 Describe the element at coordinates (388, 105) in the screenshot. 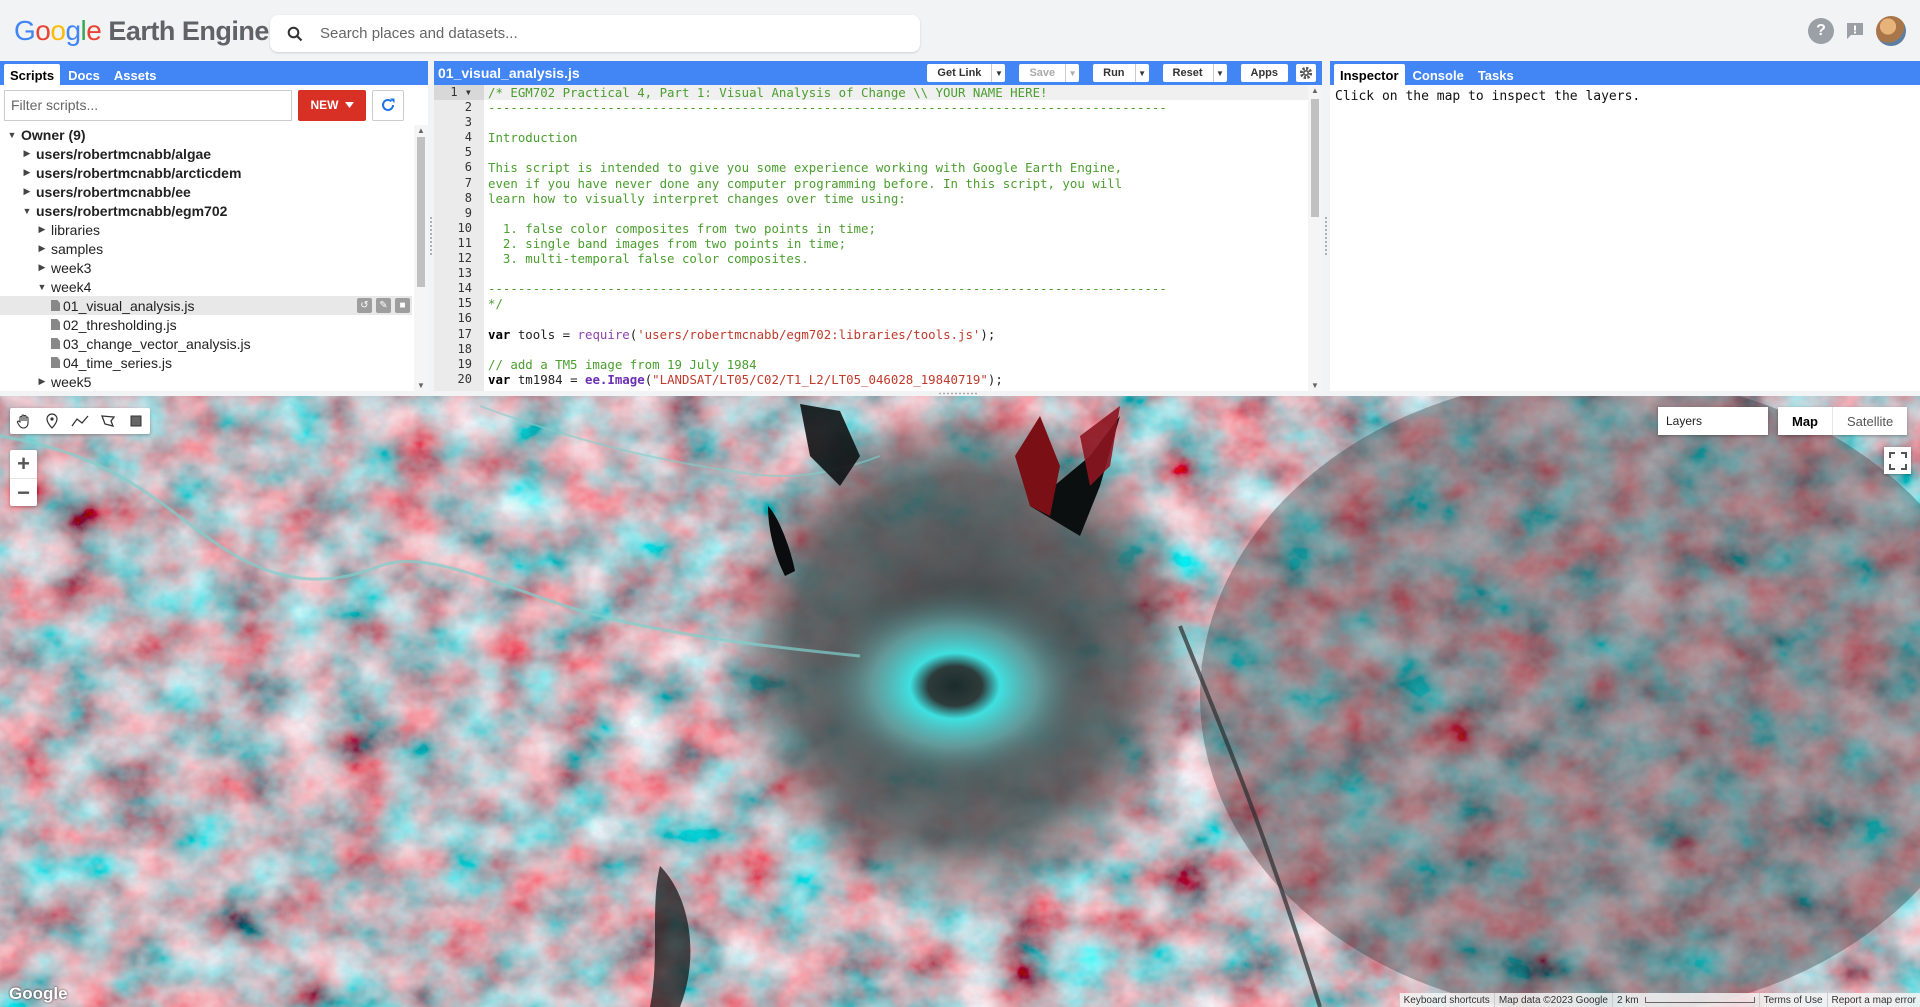

I see `refresh-button` at that location.